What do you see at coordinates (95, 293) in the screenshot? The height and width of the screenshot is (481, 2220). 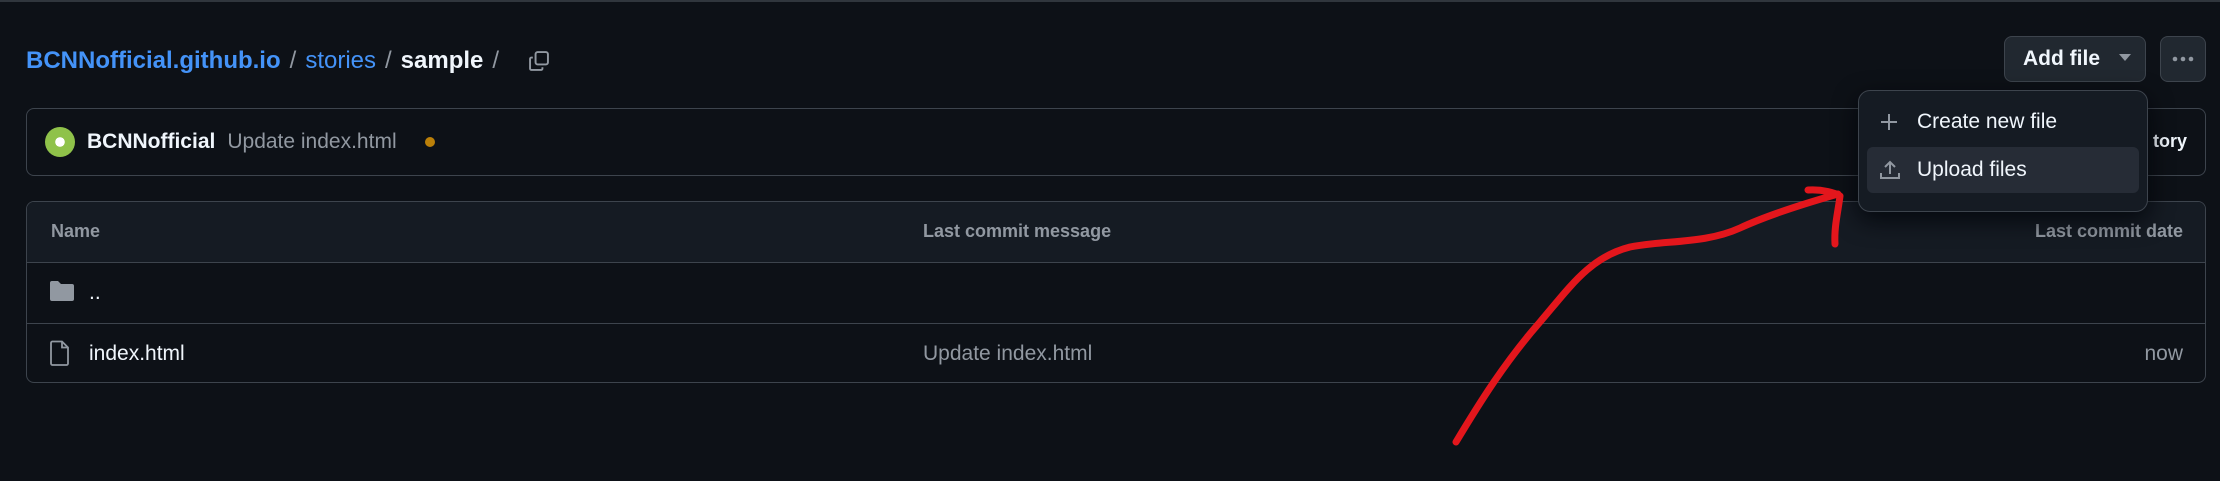 I see `parent-directory-link: ..` at bounding box center [95, 293].